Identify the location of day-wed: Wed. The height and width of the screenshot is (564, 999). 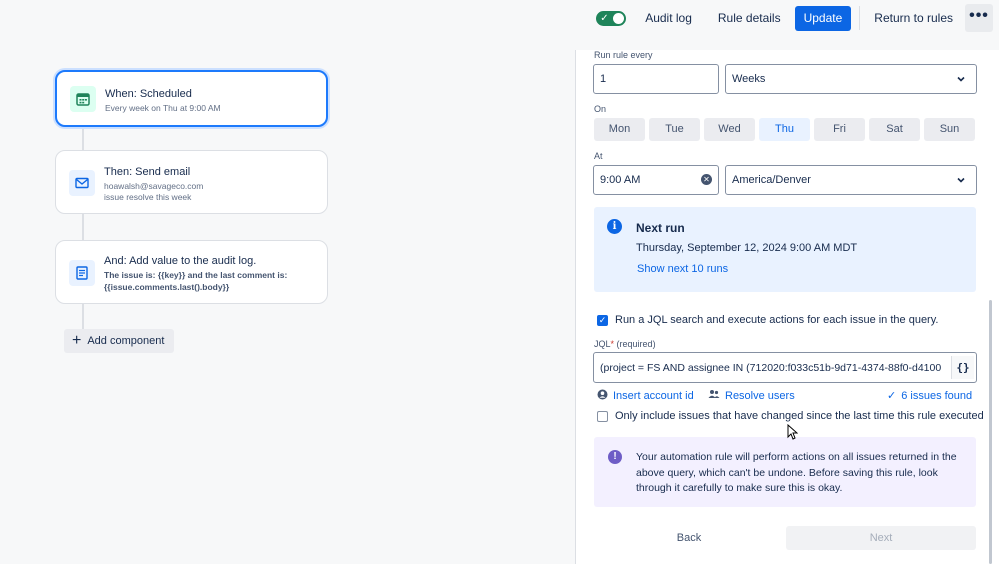
(729, 129).